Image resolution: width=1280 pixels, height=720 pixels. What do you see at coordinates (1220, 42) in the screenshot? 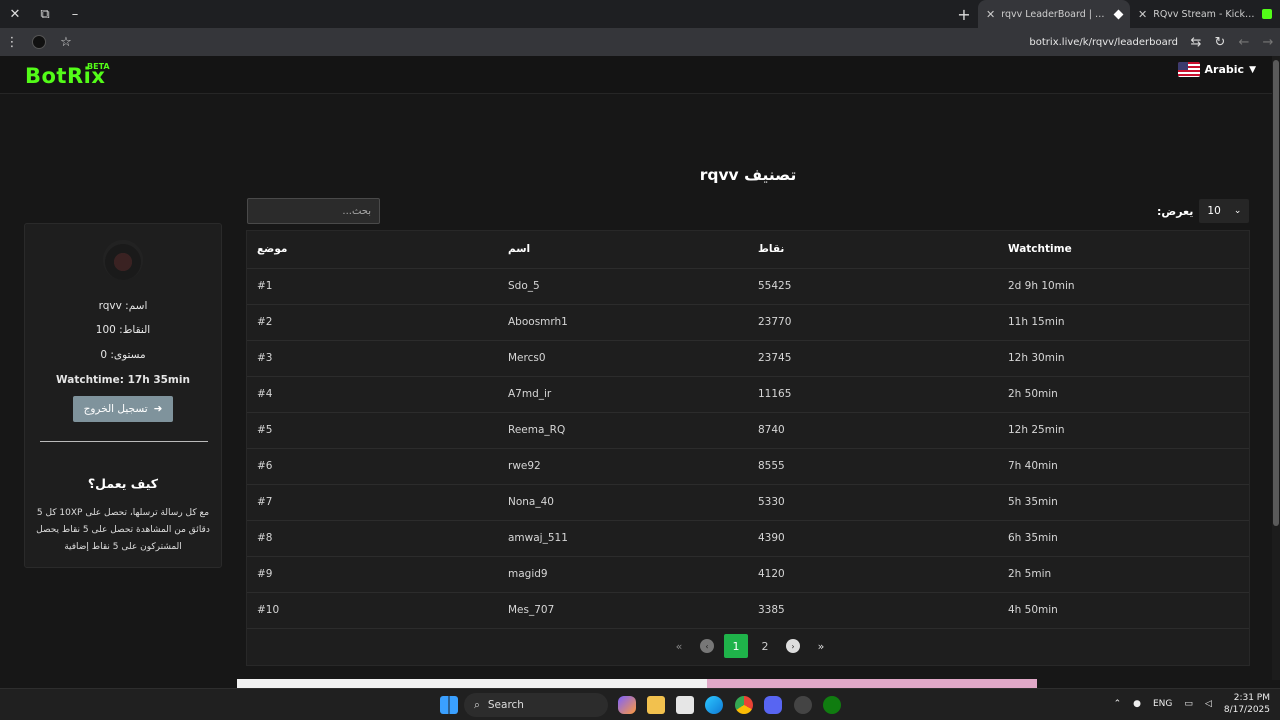
I see `reload-icon: ↻` at bounding box center [1220, 42].